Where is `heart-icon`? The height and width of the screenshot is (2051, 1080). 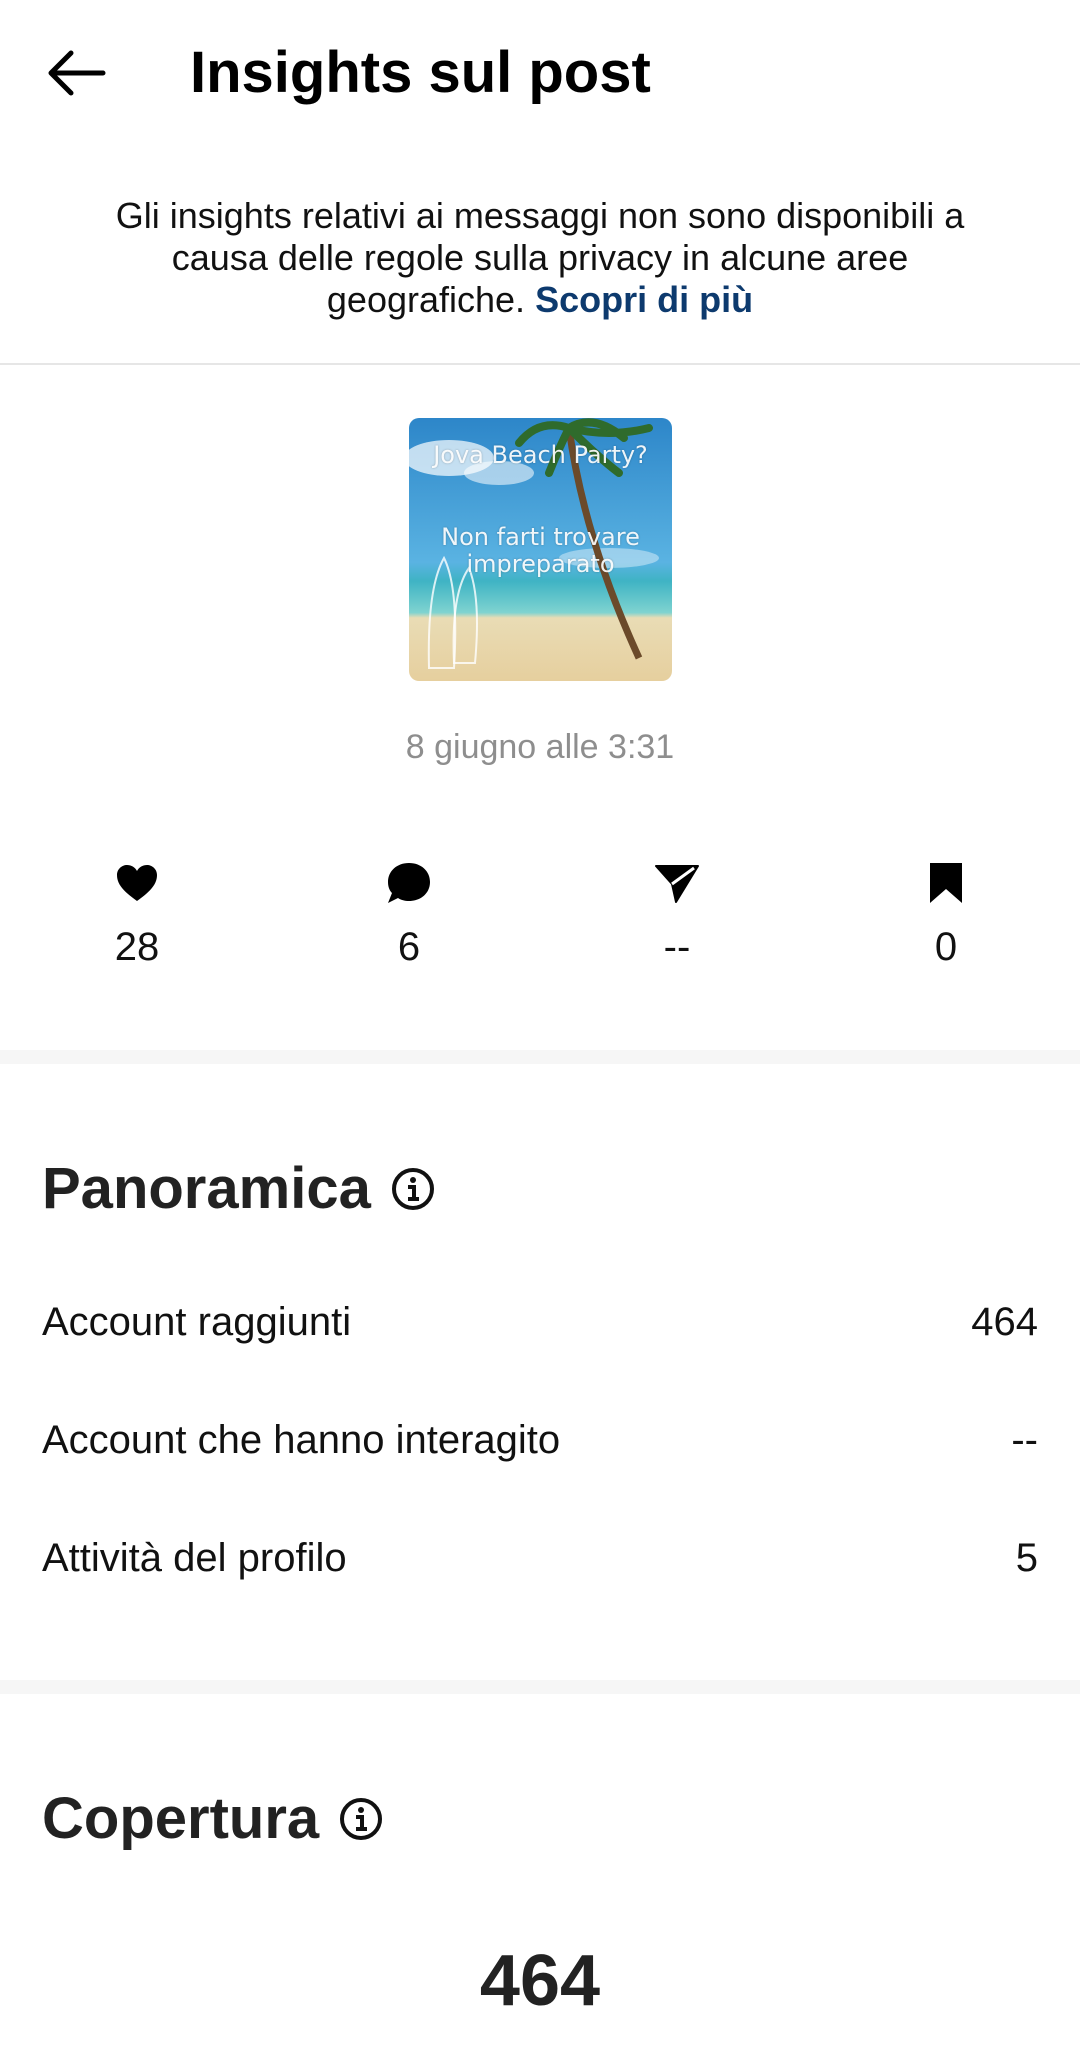
heart-icon is located at coordinates (137, 883).